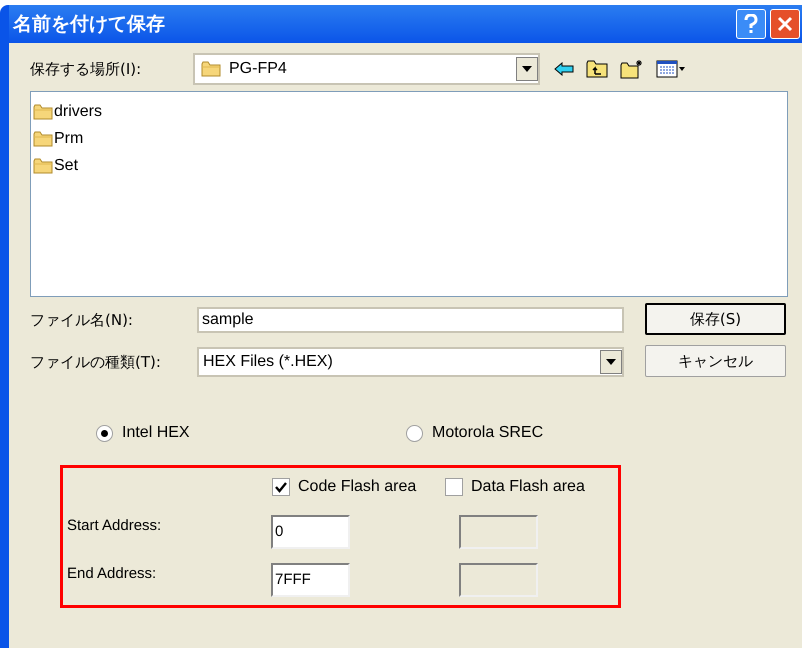  Describe the element at coordinates (366, 69) in the screenshot. I see `location-dropdown: PG-FP4` at that location.